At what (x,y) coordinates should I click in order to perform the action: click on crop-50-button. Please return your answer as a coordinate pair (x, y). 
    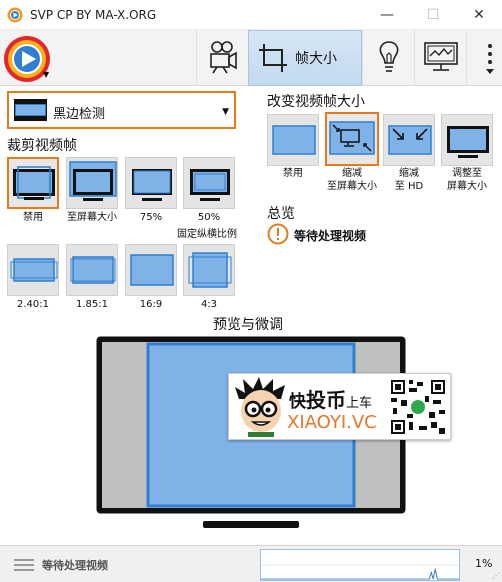
    Looking at the image, I should click on (209, 183).